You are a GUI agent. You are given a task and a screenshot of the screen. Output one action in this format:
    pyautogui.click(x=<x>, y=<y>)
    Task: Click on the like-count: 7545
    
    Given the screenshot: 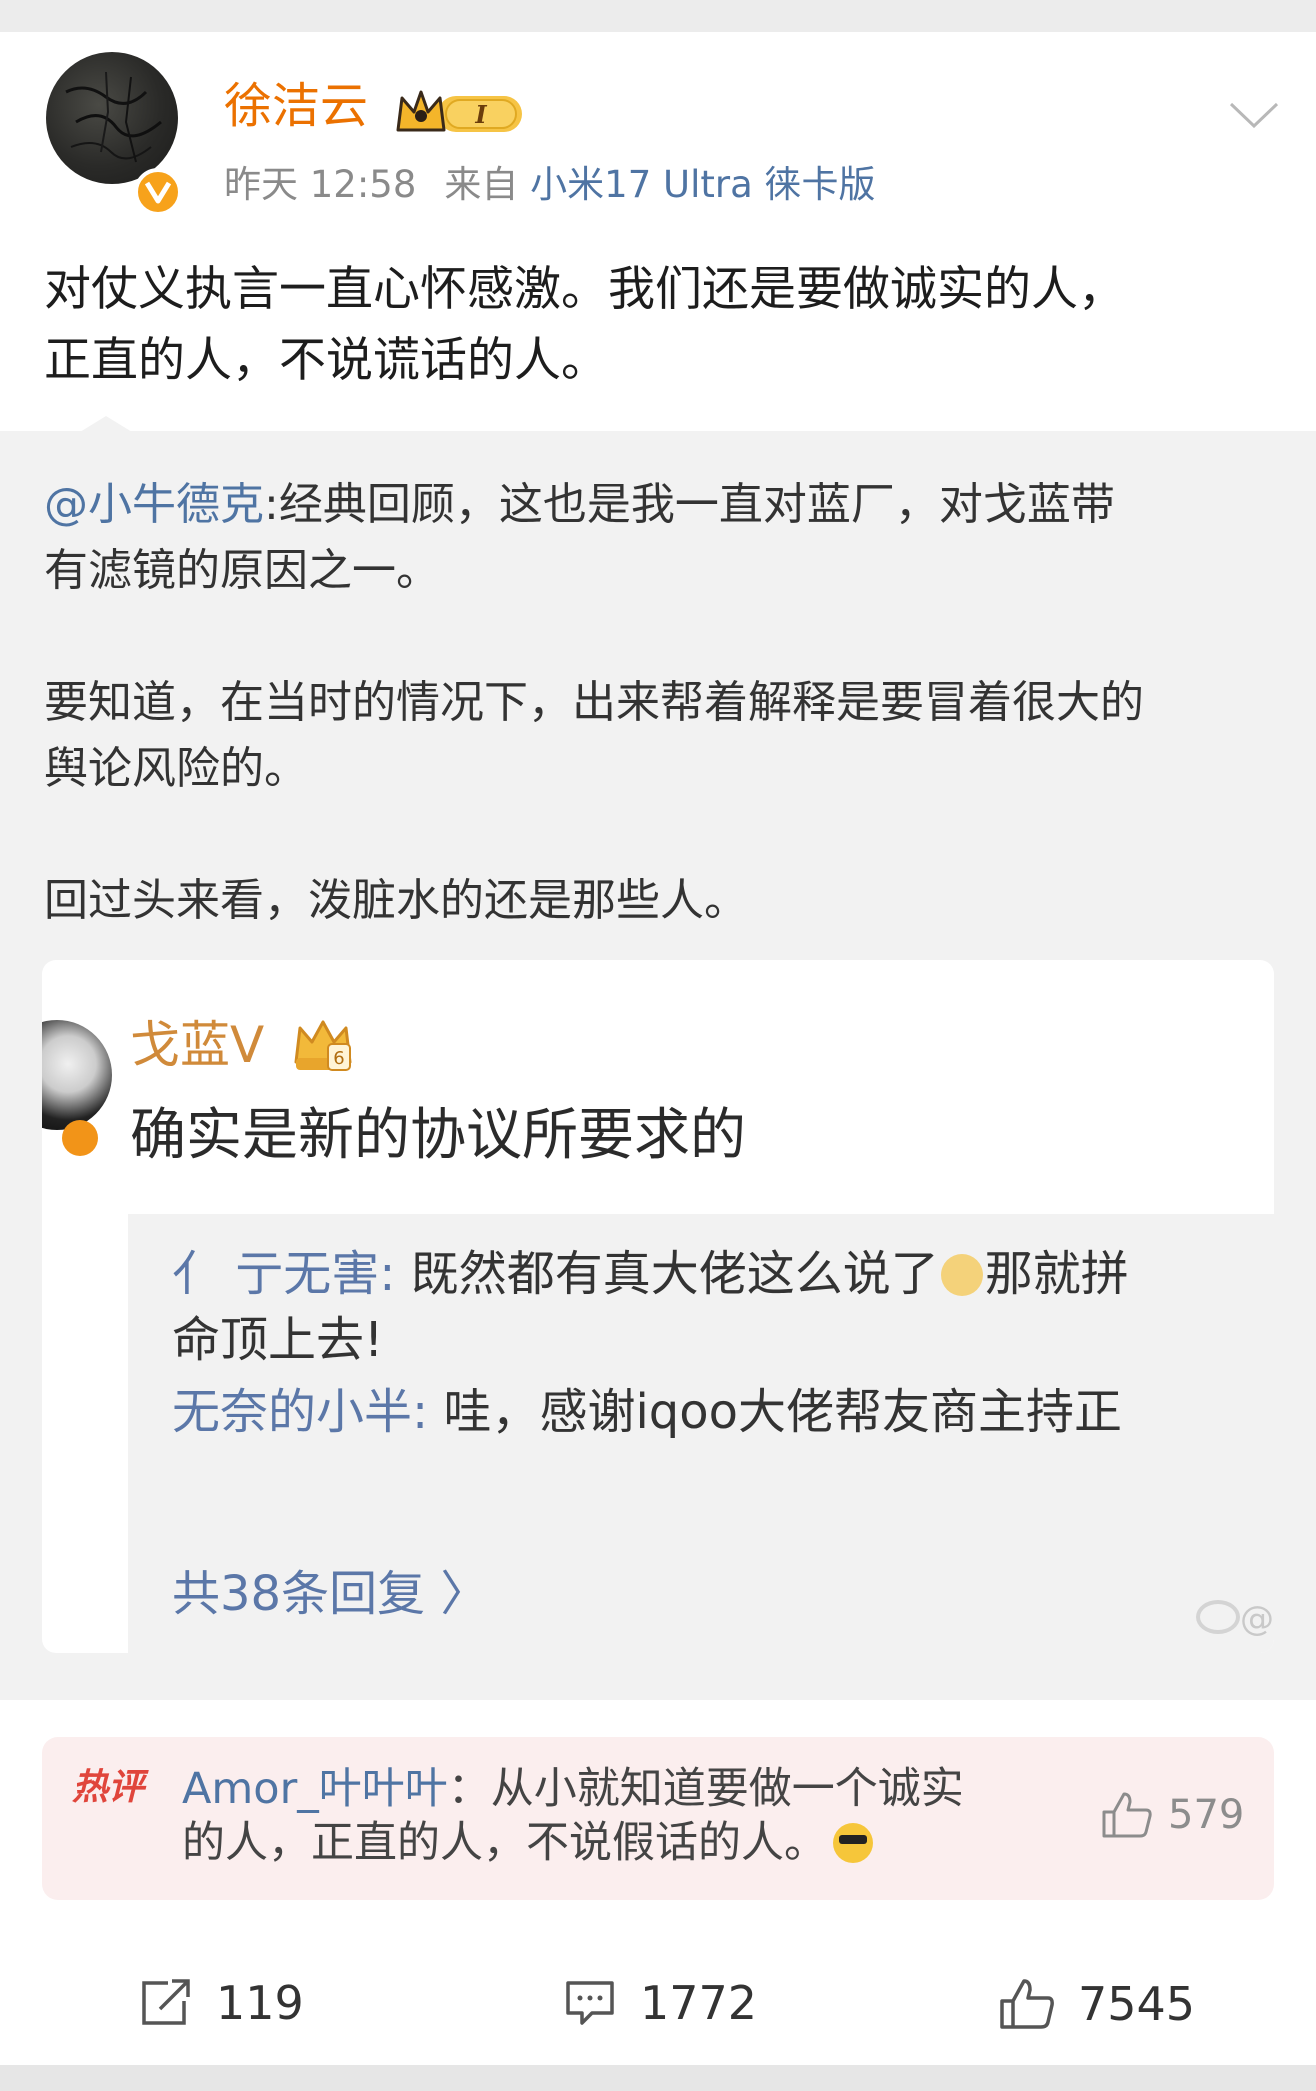 What is the action you would take?
    pyautogui.click(x=1137, y=2004)
    